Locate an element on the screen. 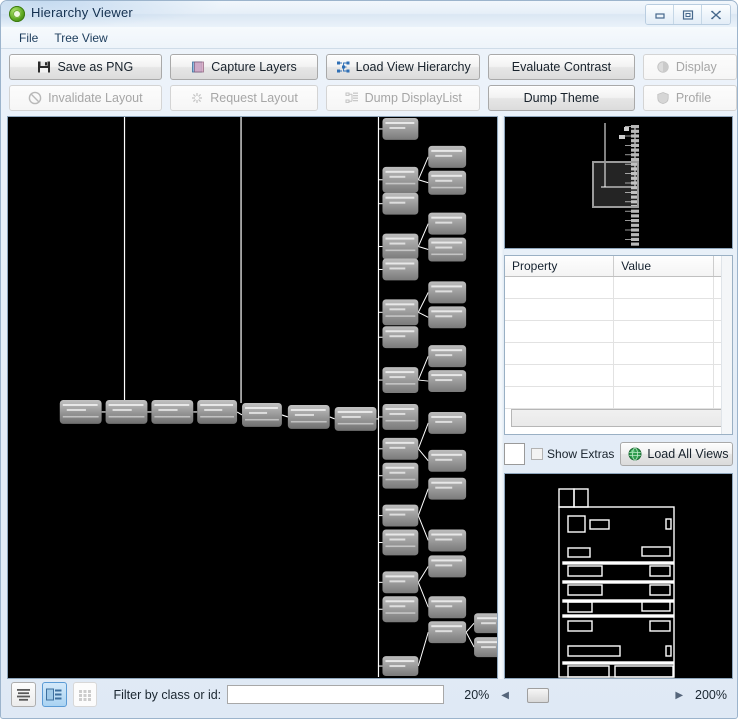 Image resolution: width=738 pixels, height=719 pixels. menu-item-tree-view: Tree View is located at coordinates (80, 38).